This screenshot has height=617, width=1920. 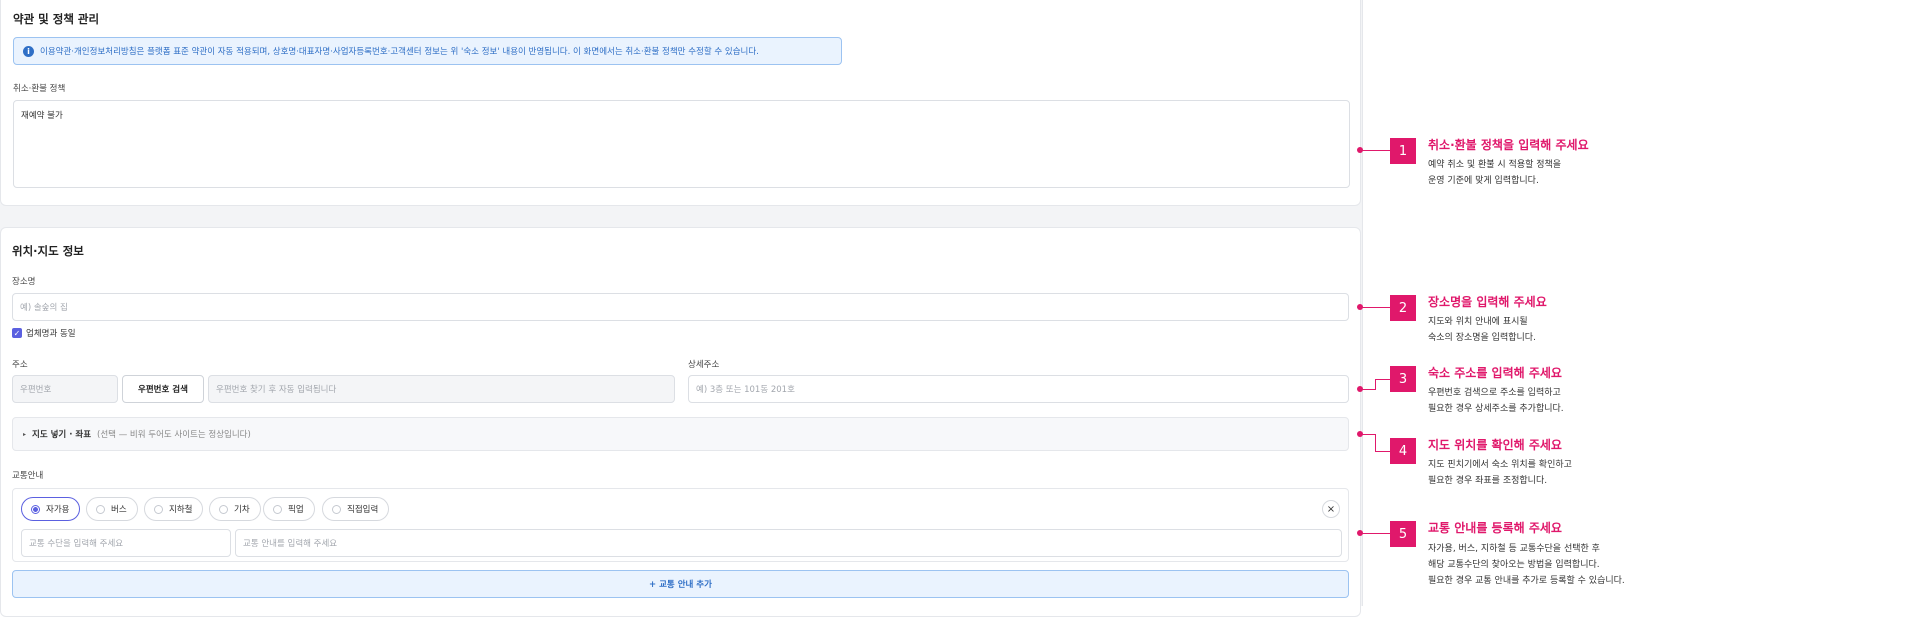 I want to click on address-placeholder: 우편번호 찾기 후 자동 입력됩니다, so click(x=276, y=390).